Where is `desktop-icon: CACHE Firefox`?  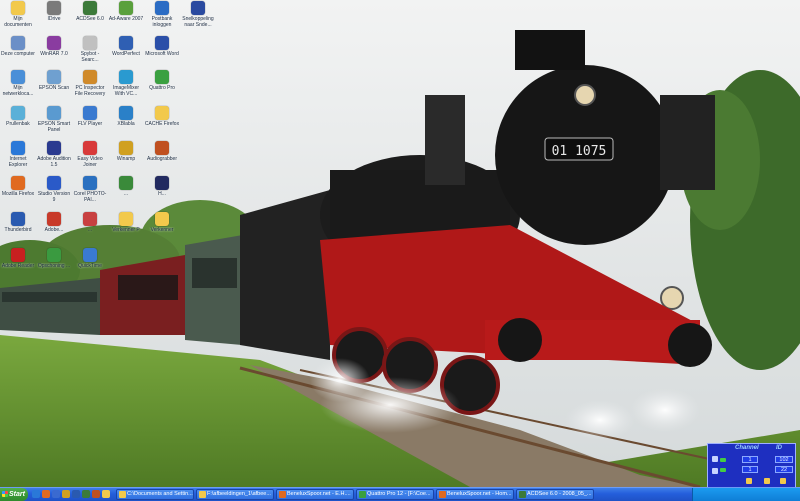 desktop-icon: CACHE Firefox is located at coordinates (162, 116).